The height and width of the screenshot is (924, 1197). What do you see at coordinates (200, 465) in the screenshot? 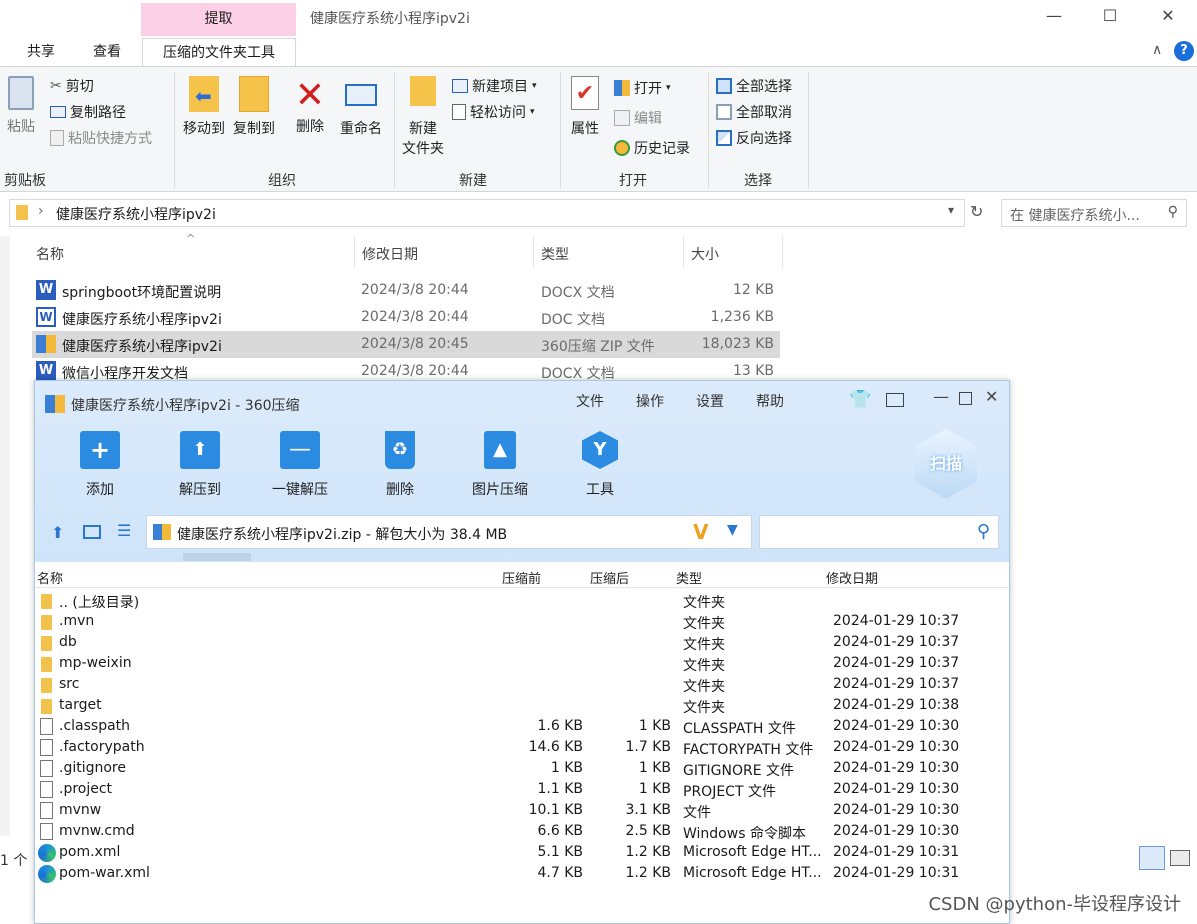
I see `tool-extract-to-button: ⬆ 解压到` at bounding box center [200, 465].